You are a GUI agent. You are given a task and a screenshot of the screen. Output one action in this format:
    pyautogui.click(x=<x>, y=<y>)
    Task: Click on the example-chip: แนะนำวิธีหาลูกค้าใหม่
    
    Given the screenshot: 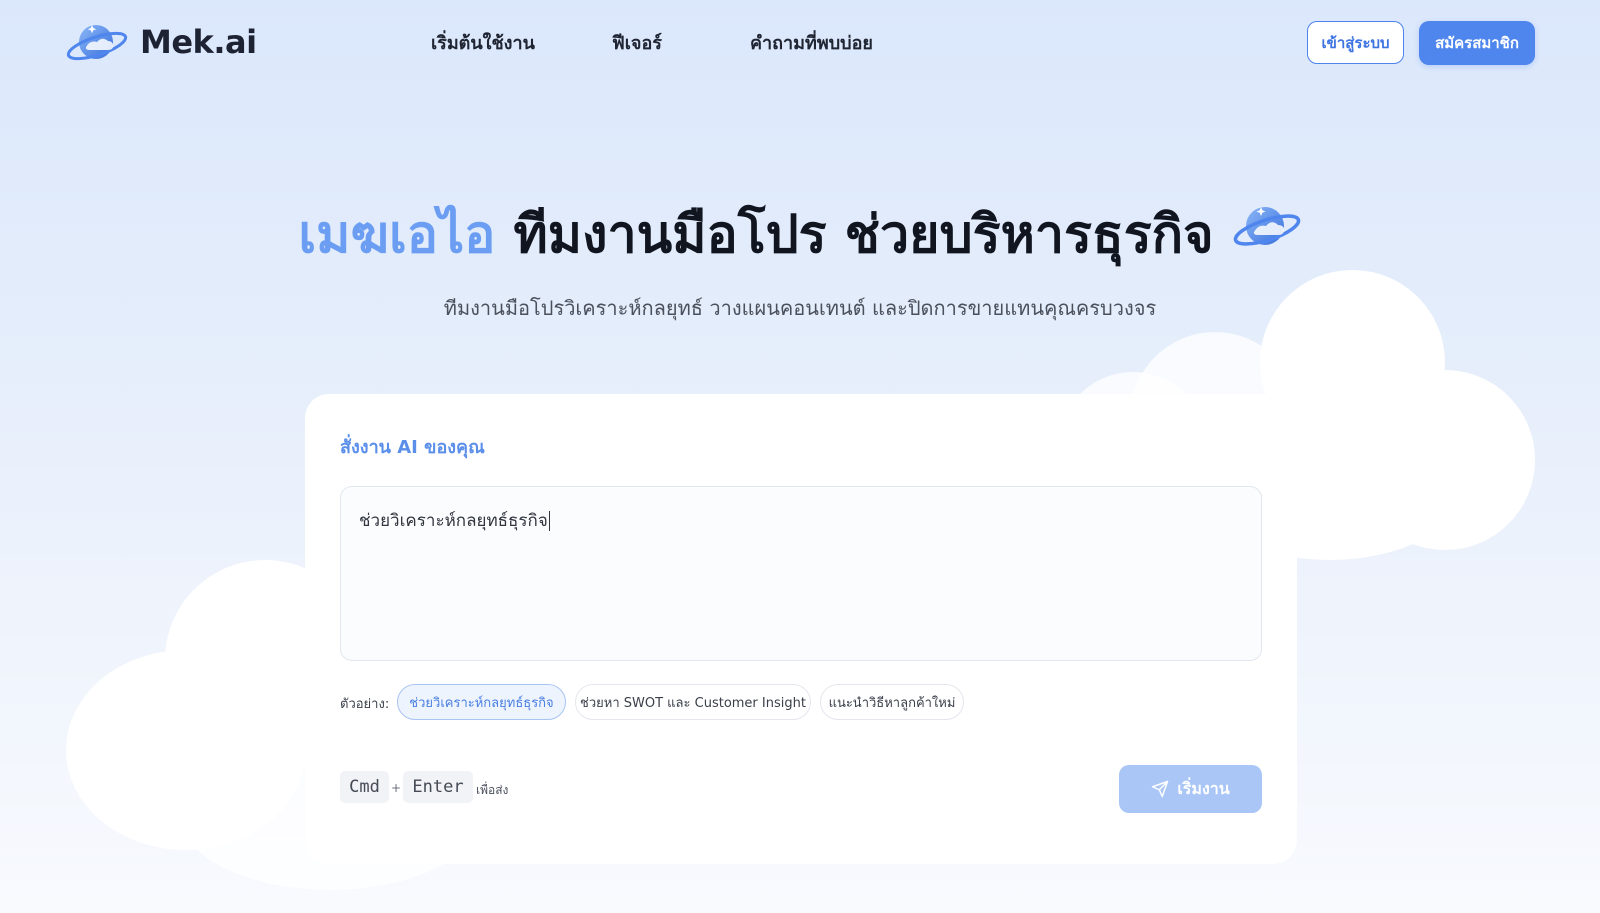 What is the action you would take?
    pyautogui.click(x=892, y=702)
    